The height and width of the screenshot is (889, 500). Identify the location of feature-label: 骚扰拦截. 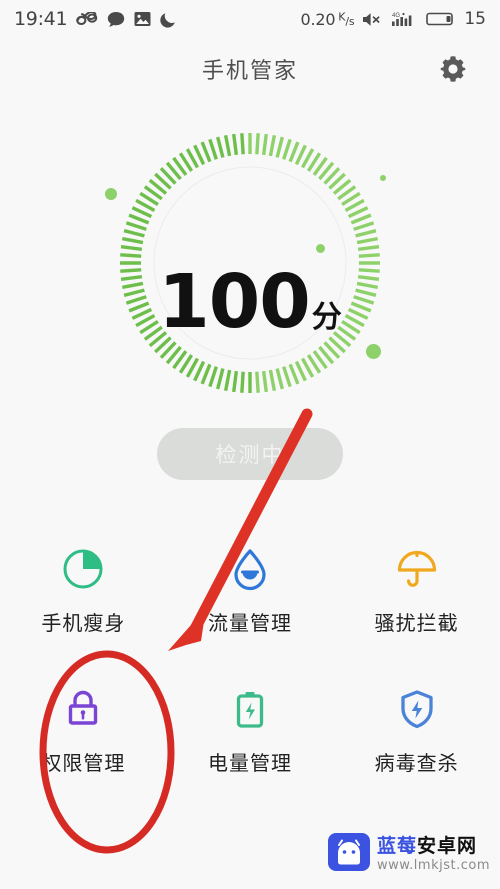
(416, 622).